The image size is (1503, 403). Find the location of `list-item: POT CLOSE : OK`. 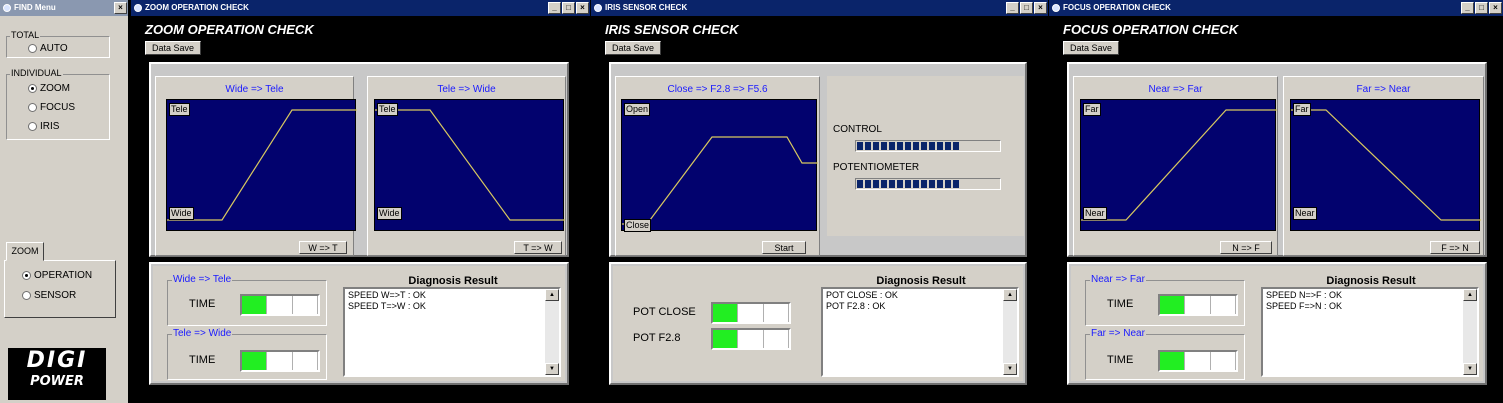

list-item: POT CLOSE : OK is located at coordinates (862, 295).